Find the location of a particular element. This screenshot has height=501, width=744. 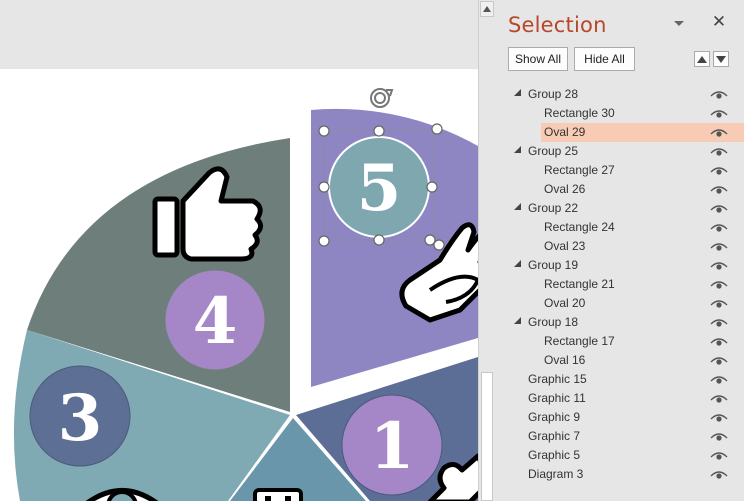

list-item: Rectangle 21 is located at coordinates (619, 284).